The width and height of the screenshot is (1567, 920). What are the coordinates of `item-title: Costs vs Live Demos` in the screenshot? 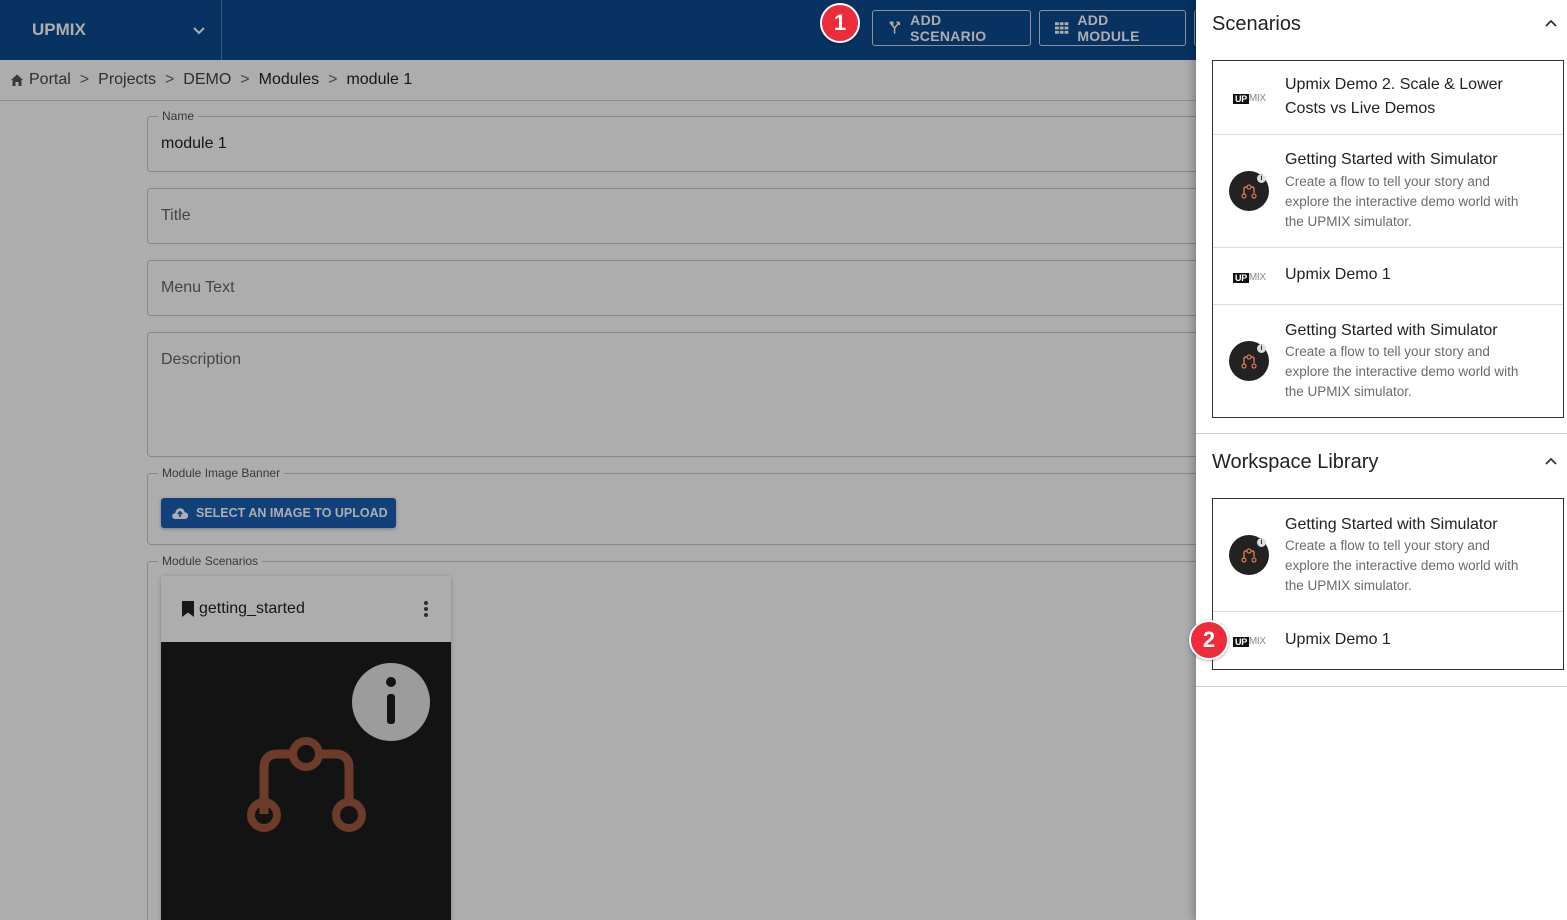 It's located at (1360, 108).